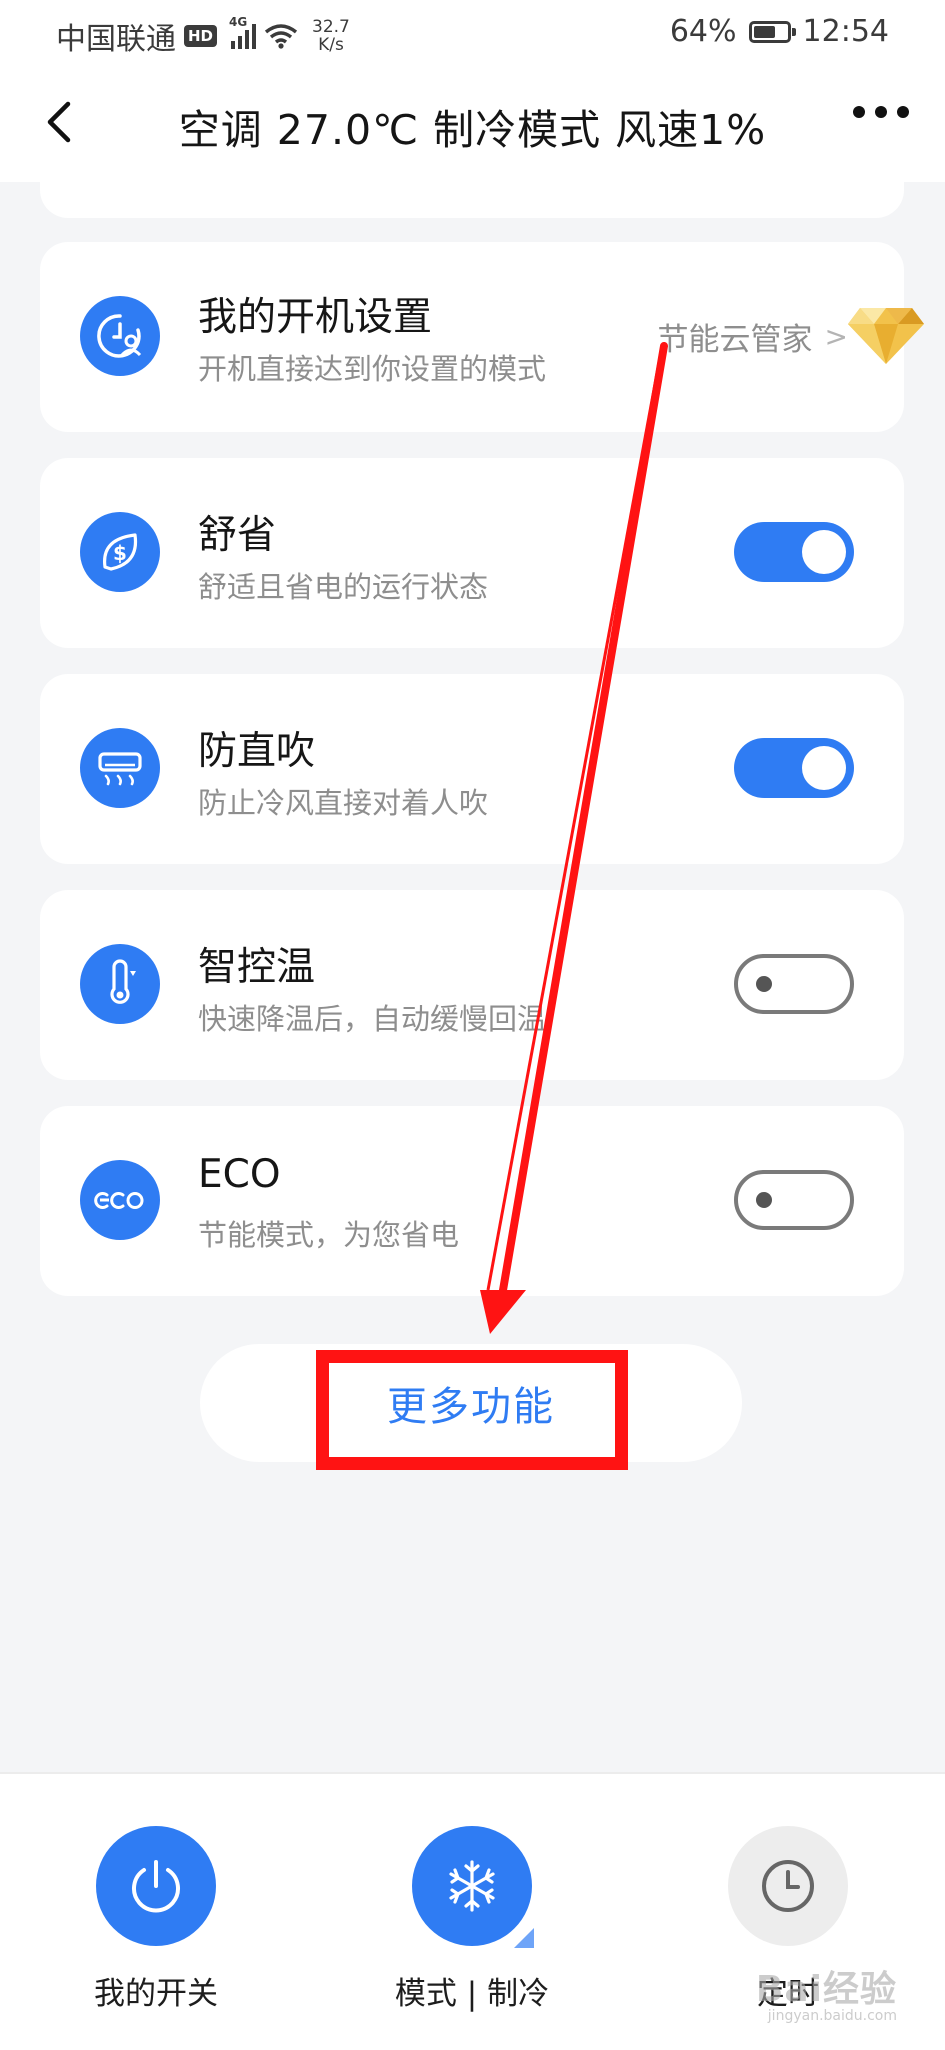 This screenshot has height=2050, width=945. I want to click on card-subtitle: 舒适且省电的运行状态, so click(343, 587).